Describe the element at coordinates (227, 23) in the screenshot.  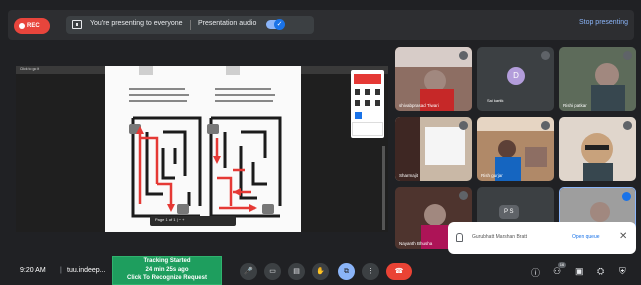
I see `presentation-audio-label: Presentation audio` at that location.